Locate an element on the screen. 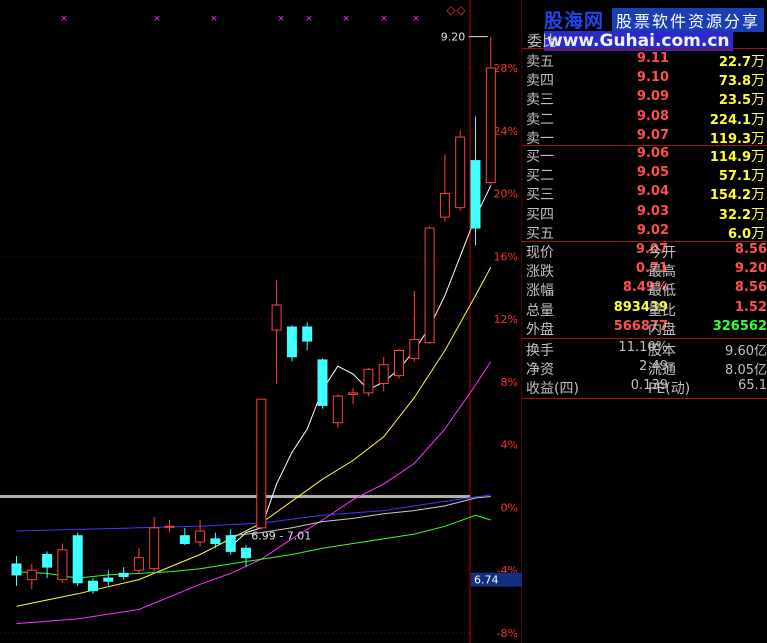  stat-label: 换手 is located at coordinates (540, 351).